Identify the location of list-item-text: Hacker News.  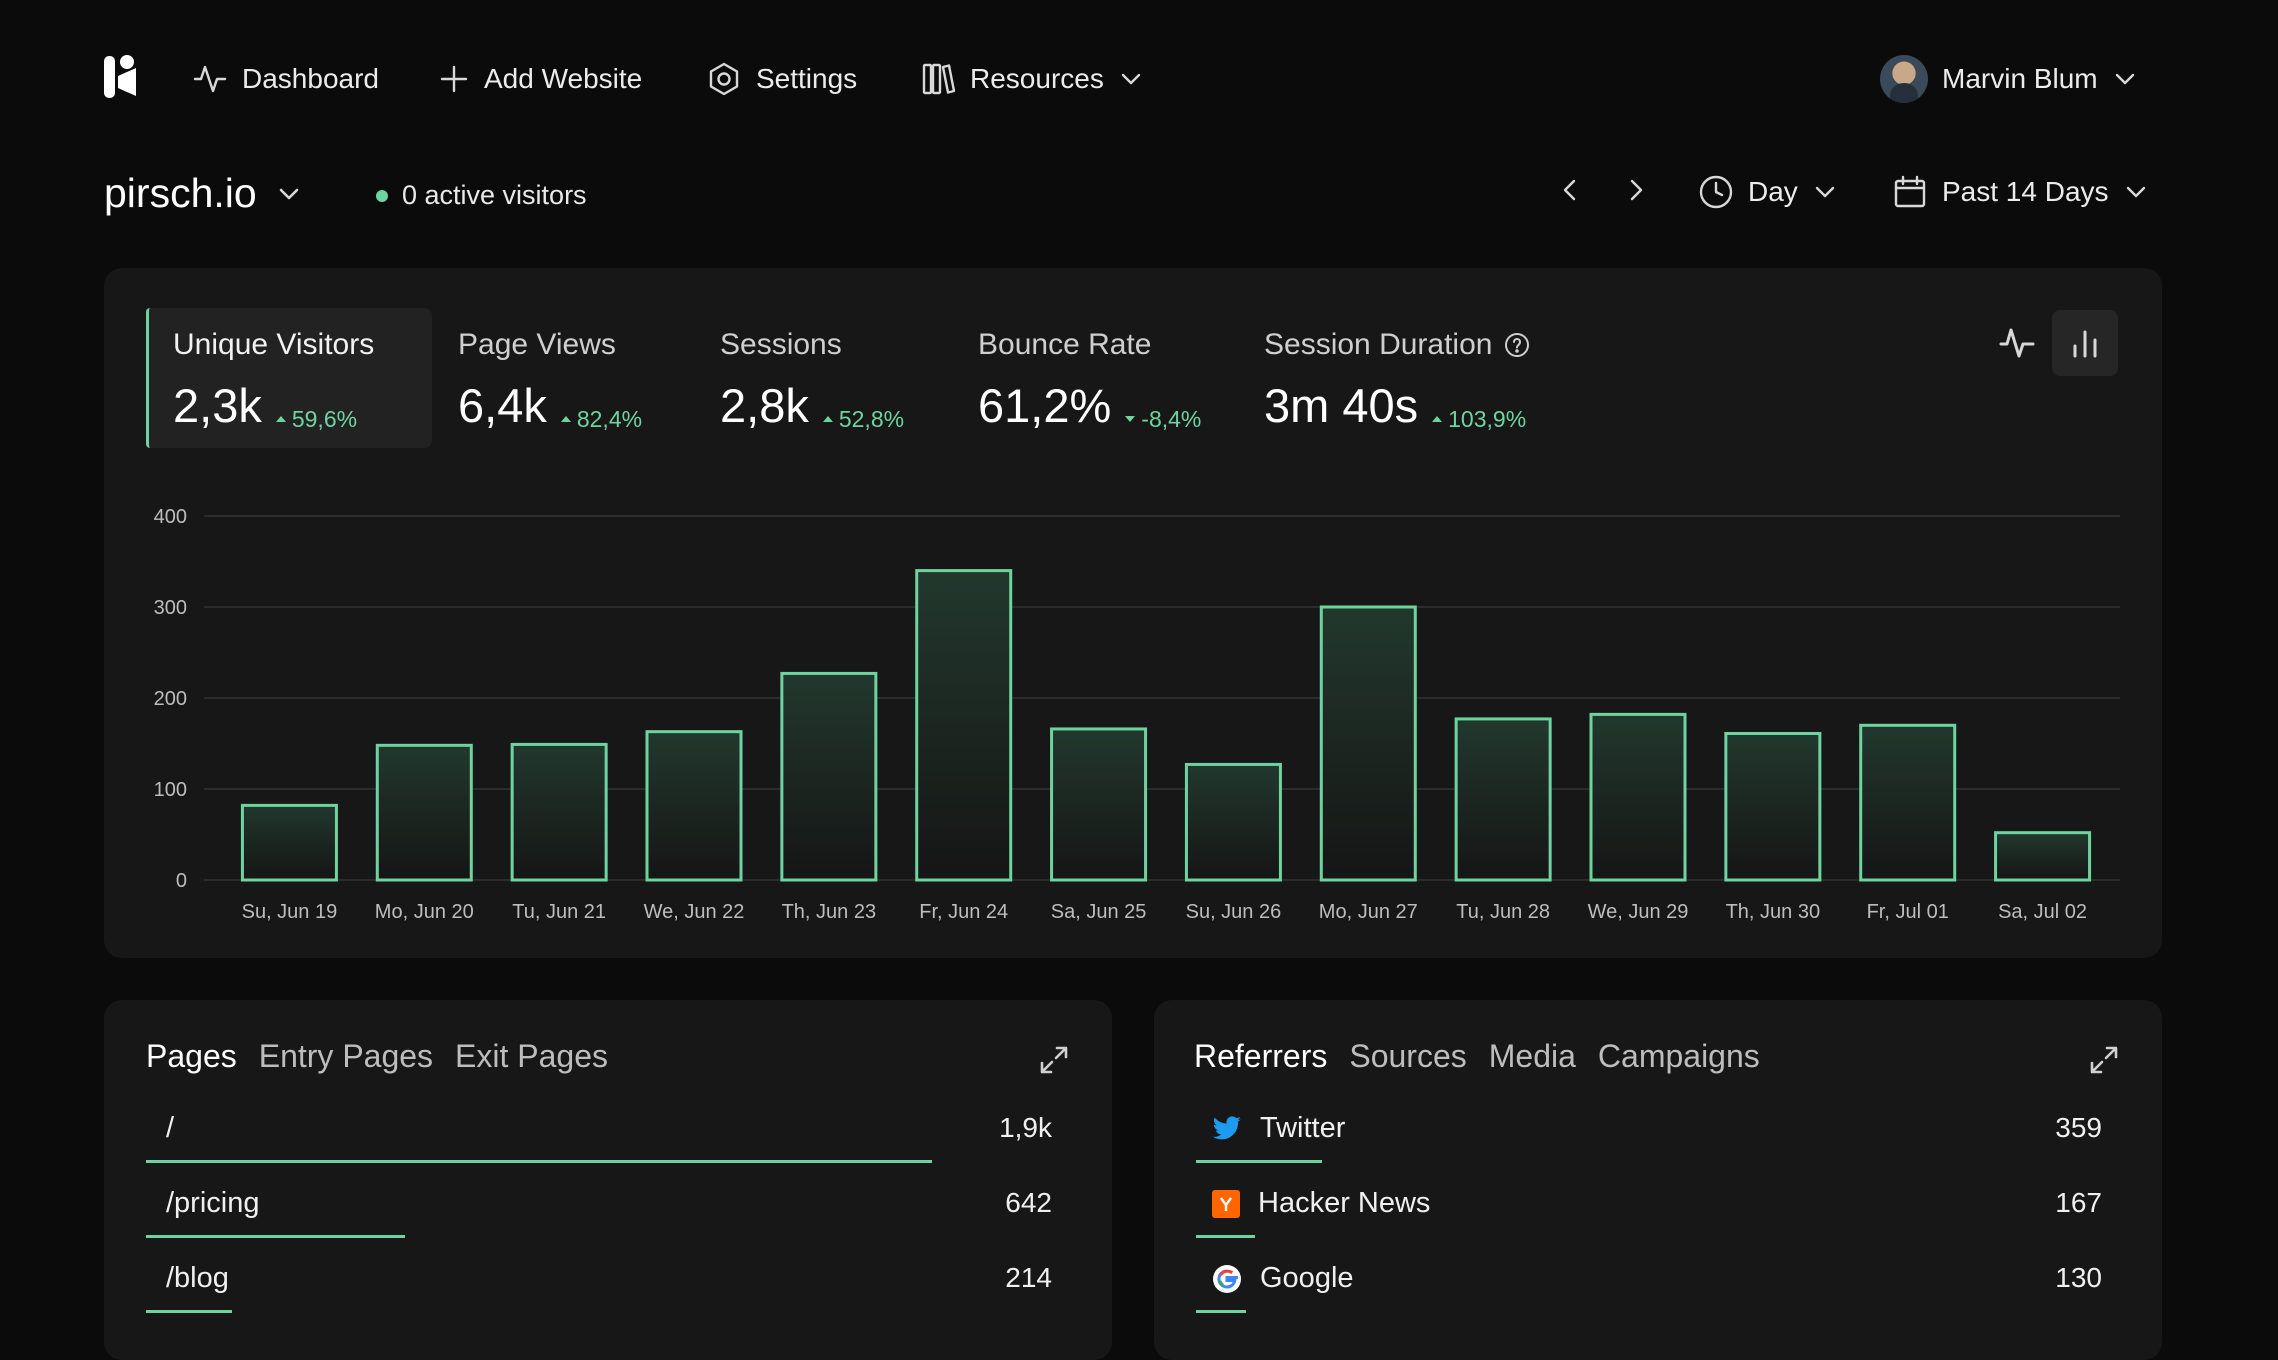
(1344, 1203).